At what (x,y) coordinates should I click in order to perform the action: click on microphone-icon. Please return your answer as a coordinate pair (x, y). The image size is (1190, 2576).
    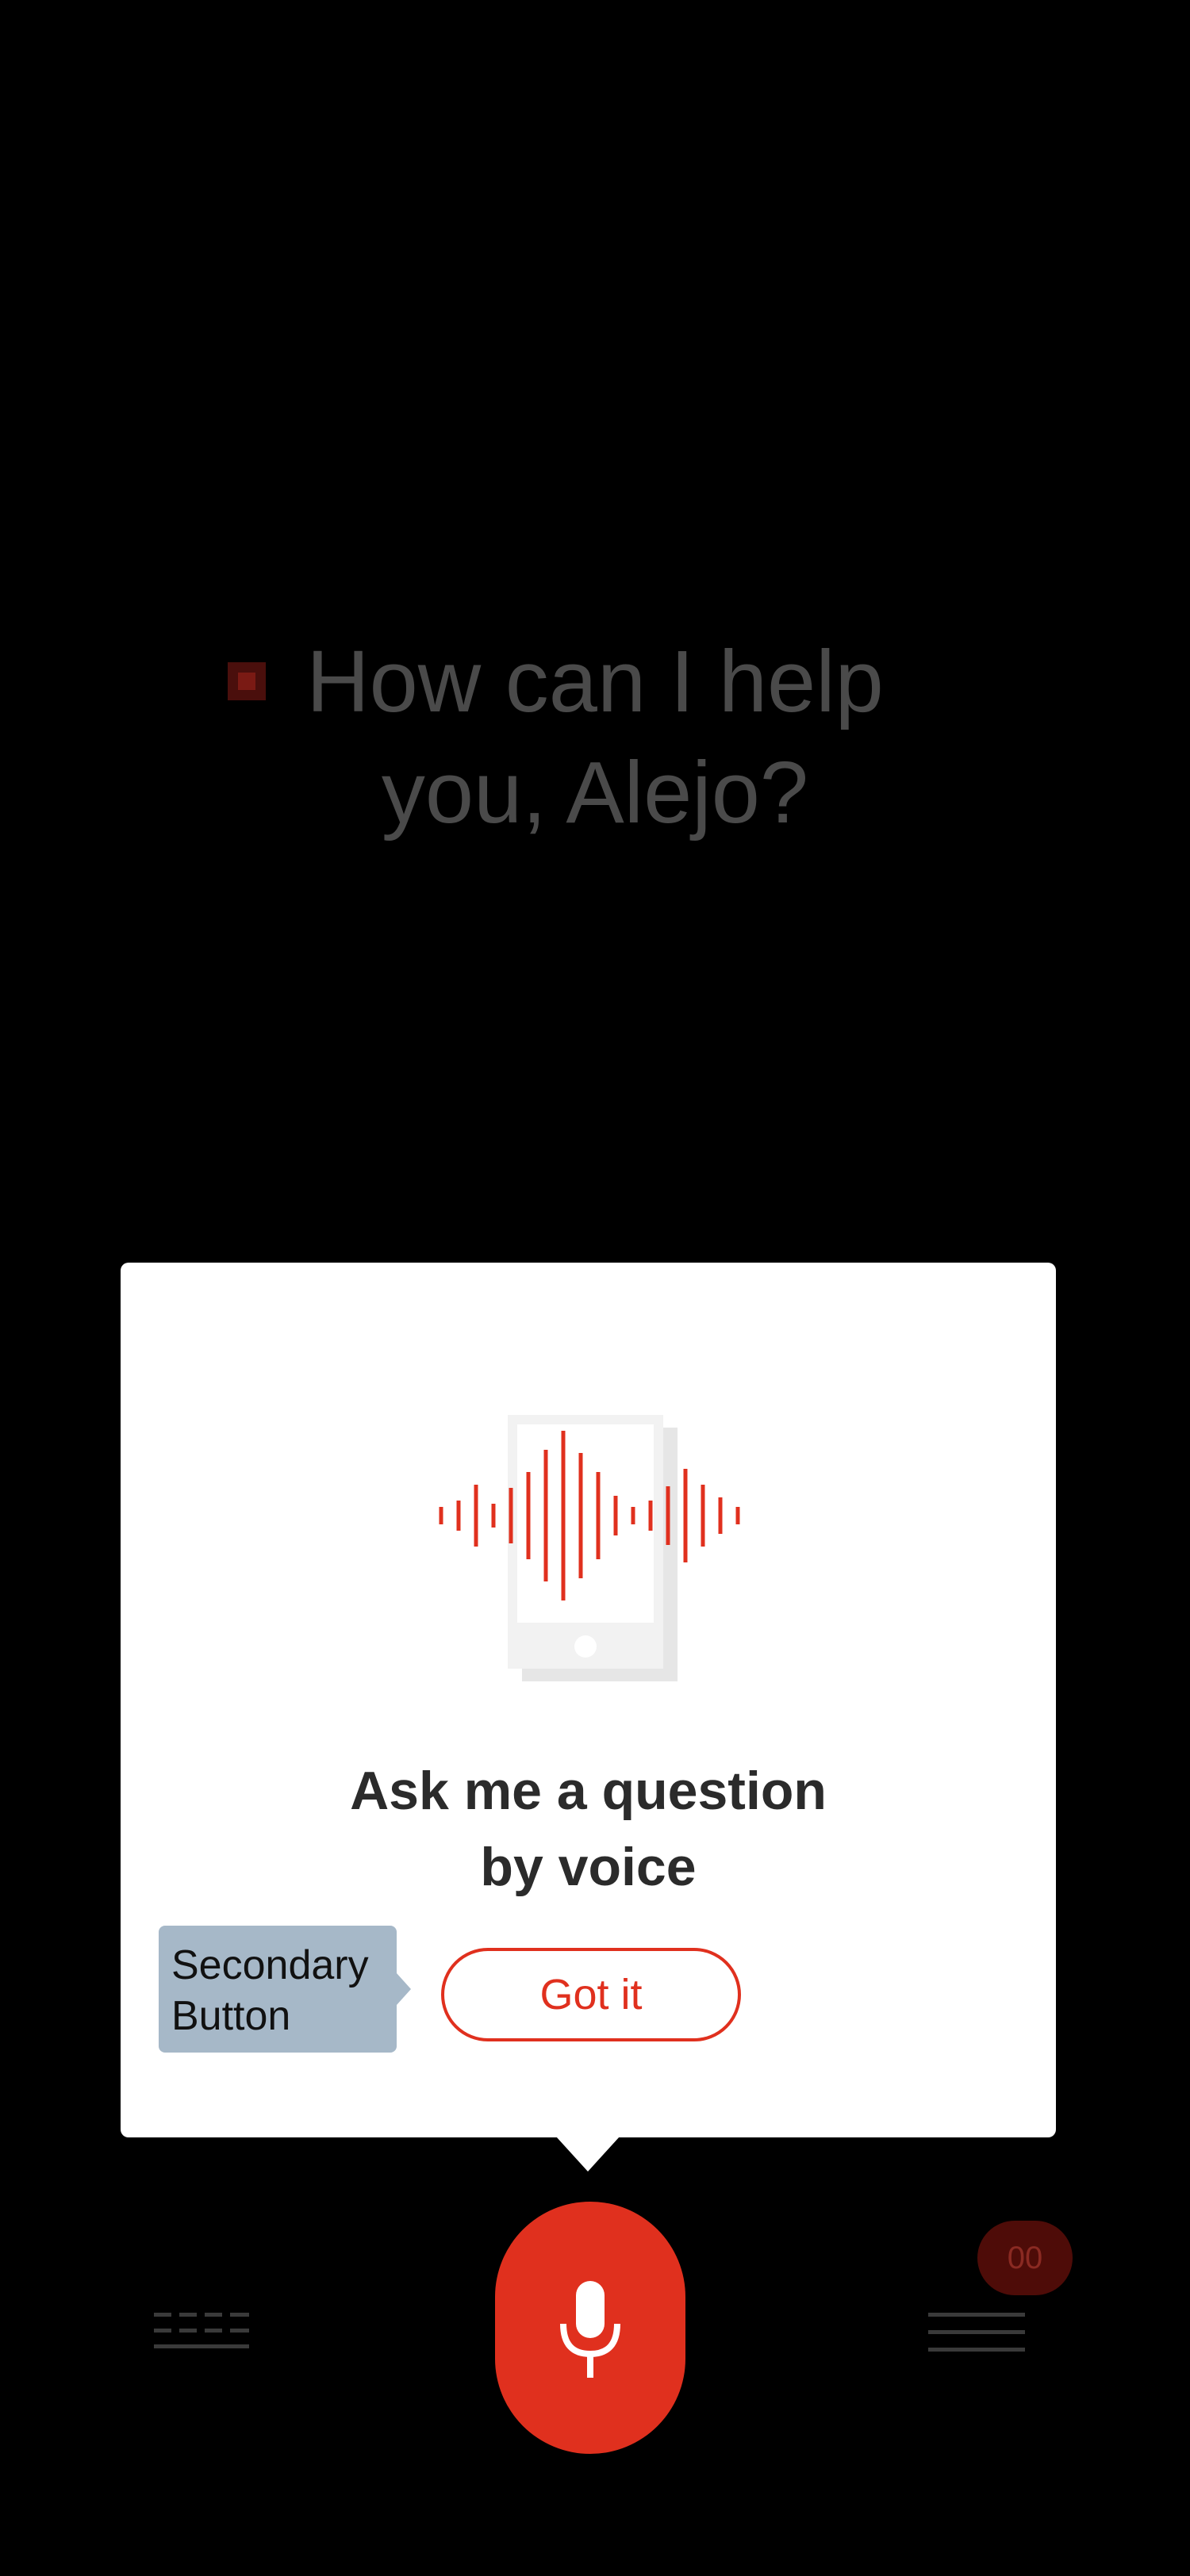
    Looking at the image, I should click on (590, 2329).